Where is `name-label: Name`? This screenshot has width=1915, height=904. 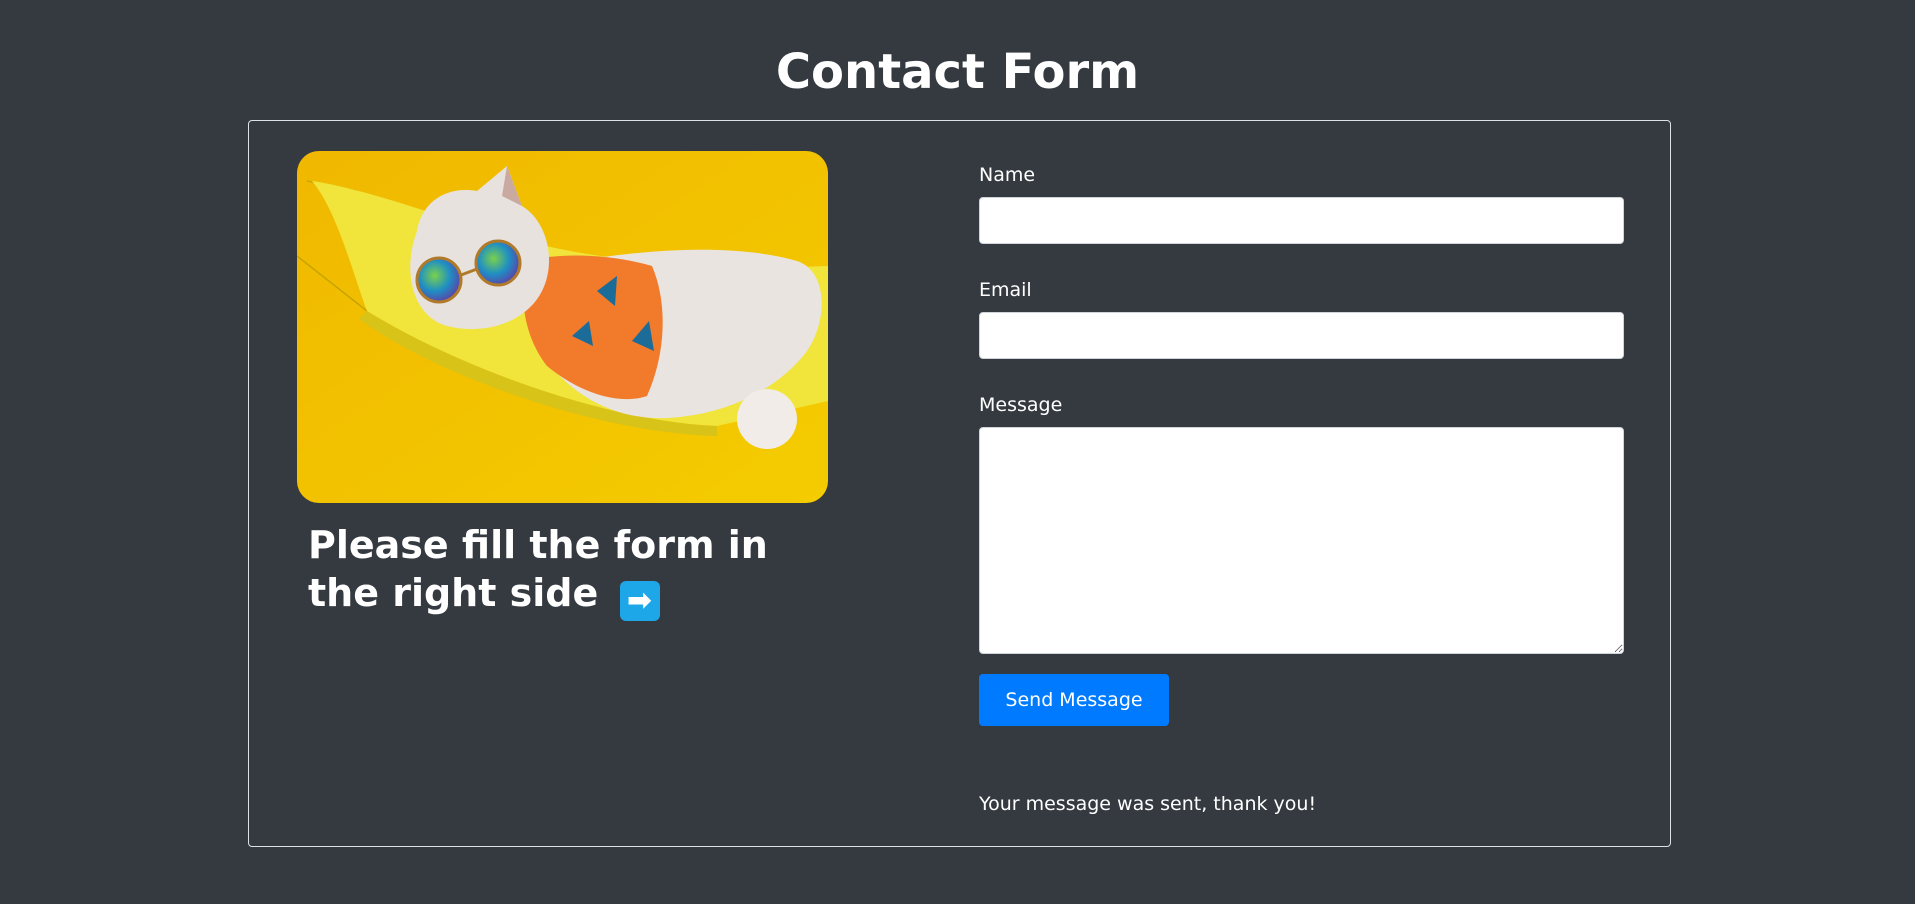
name-label: Name is located at coordinates (1007, 175).